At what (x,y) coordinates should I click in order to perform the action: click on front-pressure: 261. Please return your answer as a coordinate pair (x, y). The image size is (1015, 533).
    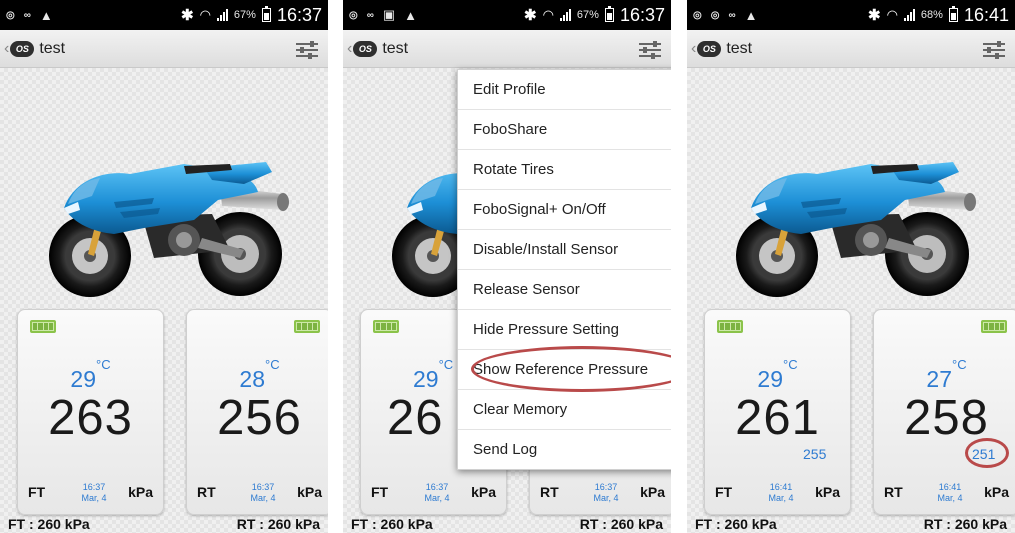
    Looking at the image, I should click on (777, 418).